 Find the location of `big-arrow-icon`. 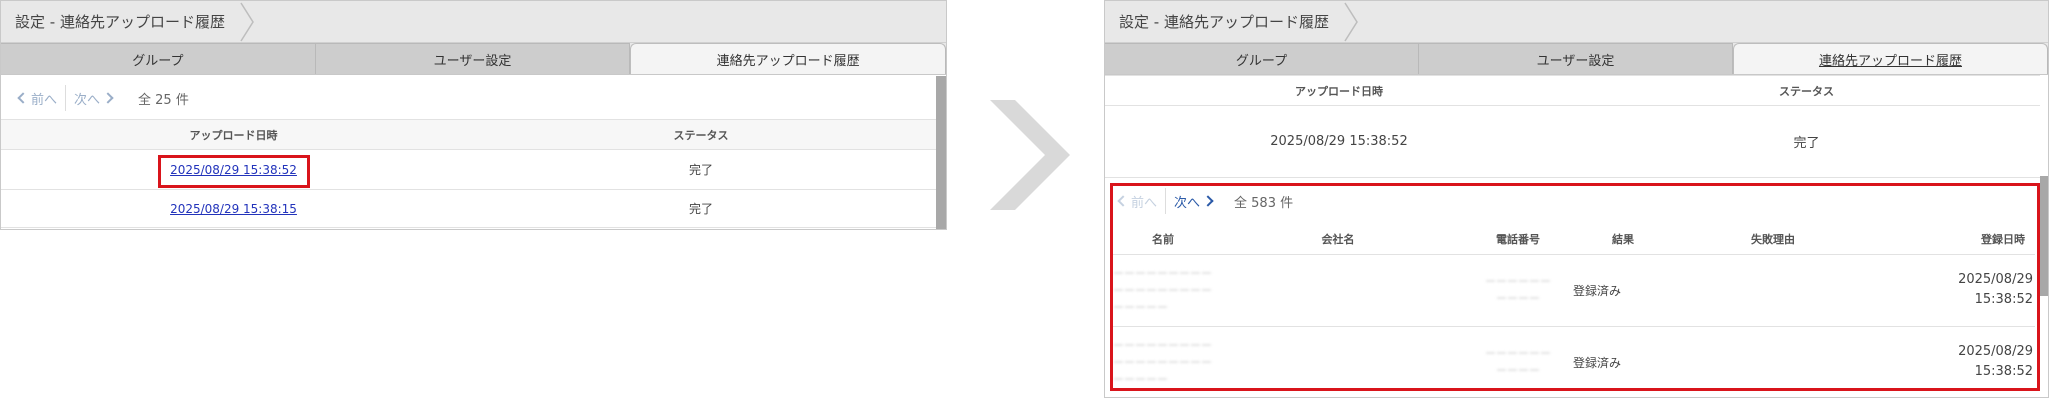

big-arrow-icon is located at coordinates (1030, 155).